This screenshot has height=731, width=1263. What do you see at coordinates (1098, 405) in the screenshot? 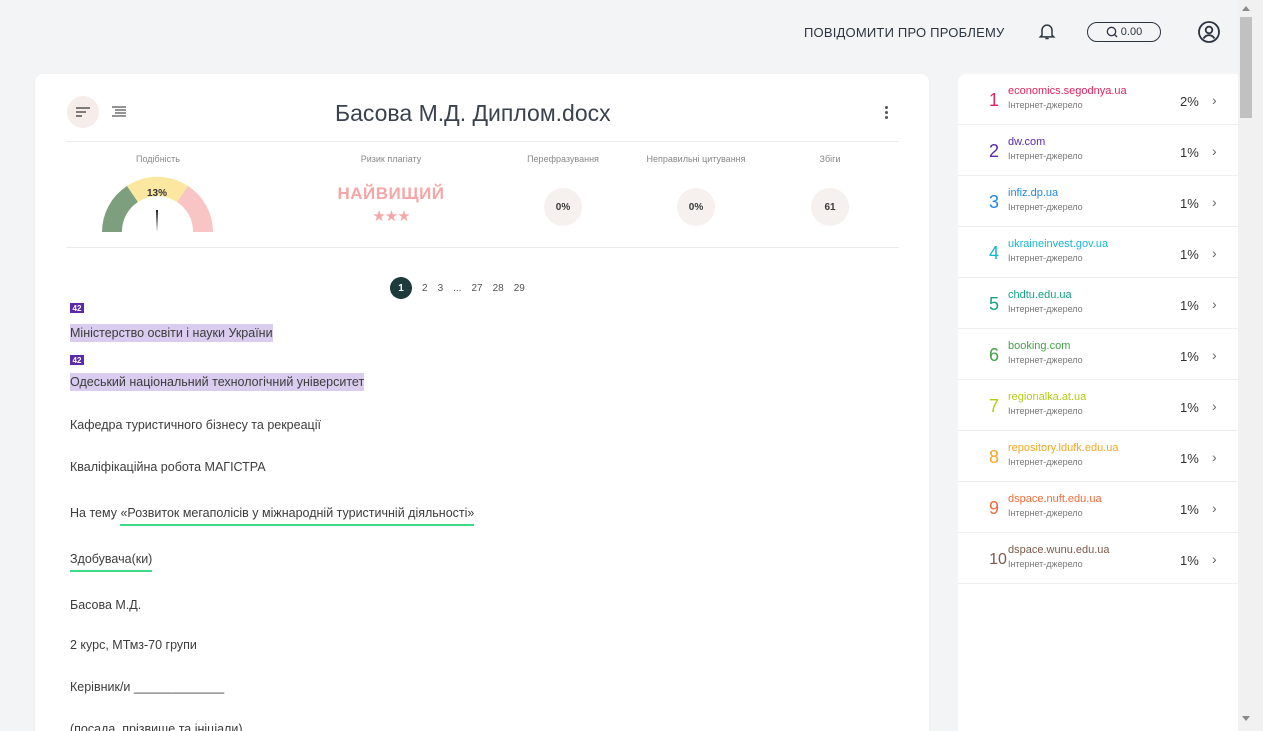
I see `source-item: 7 regionalka.at.ua Інтернет-джерело 1% ›` at bounding box center [1098, 405].